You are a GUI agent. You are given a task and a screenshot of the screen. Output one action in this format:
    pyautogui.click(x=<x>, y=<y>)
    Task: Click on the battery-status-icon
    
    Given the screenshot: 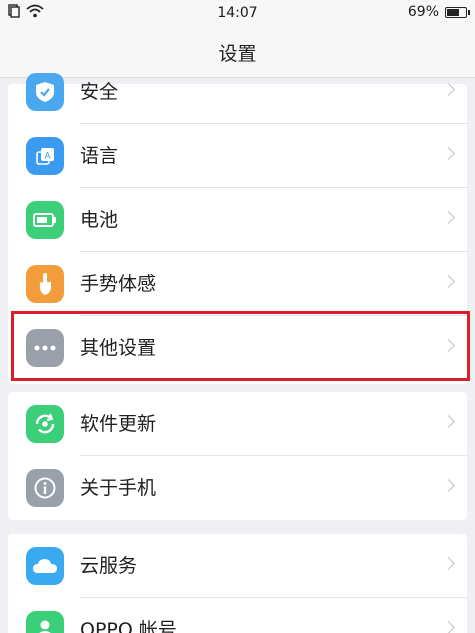 What is the action you would take?
    pyautogui.click(x=457, y=12)
    